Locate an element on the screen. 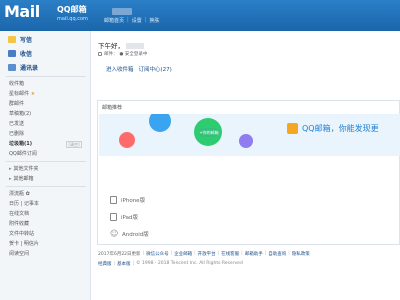 This screenshot has height=300, width=400. folder-group: 群邮件 is located at coordinates (16, 104).